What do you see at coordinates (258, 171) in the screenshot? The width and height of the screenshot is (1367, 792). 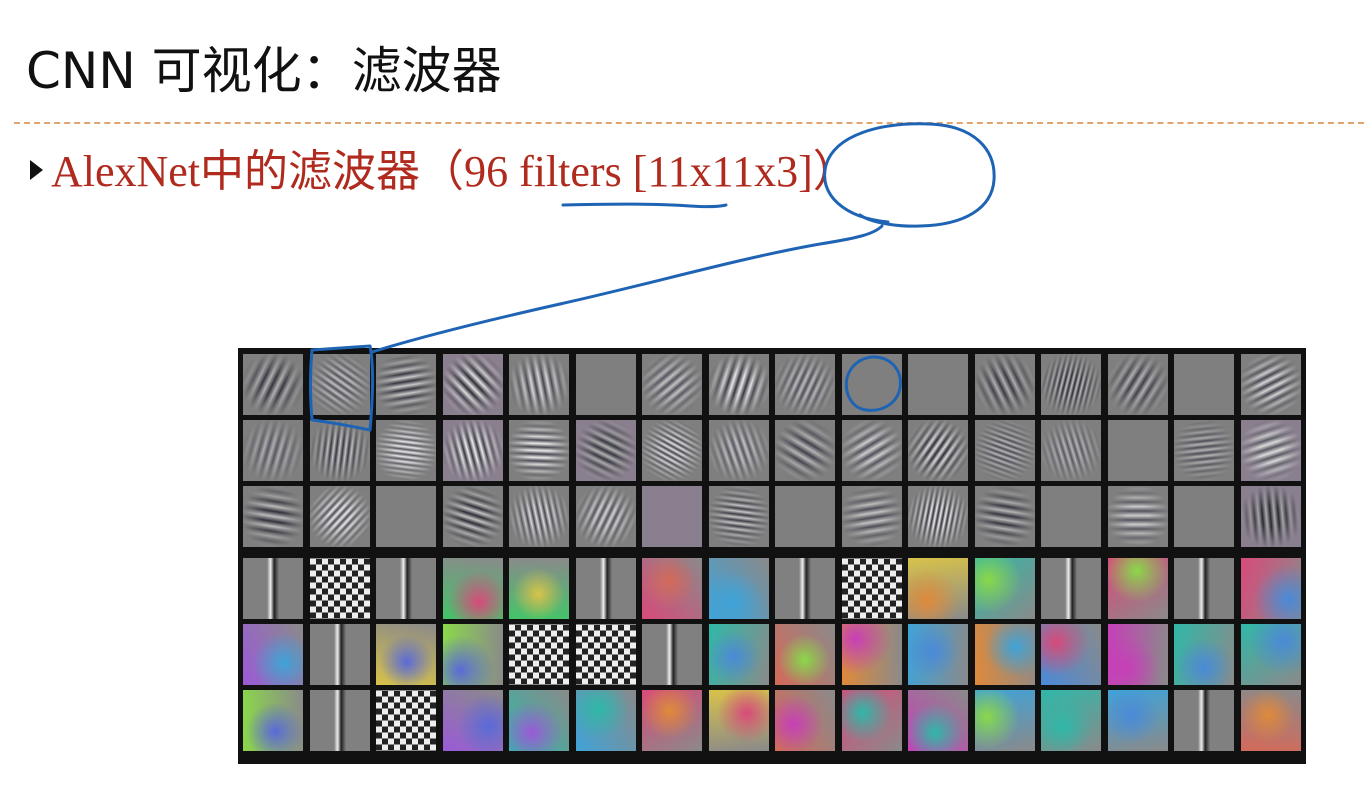 I see `bullet-prefix: AlexNet中的滤波器（` at bounding box center [258, 171].